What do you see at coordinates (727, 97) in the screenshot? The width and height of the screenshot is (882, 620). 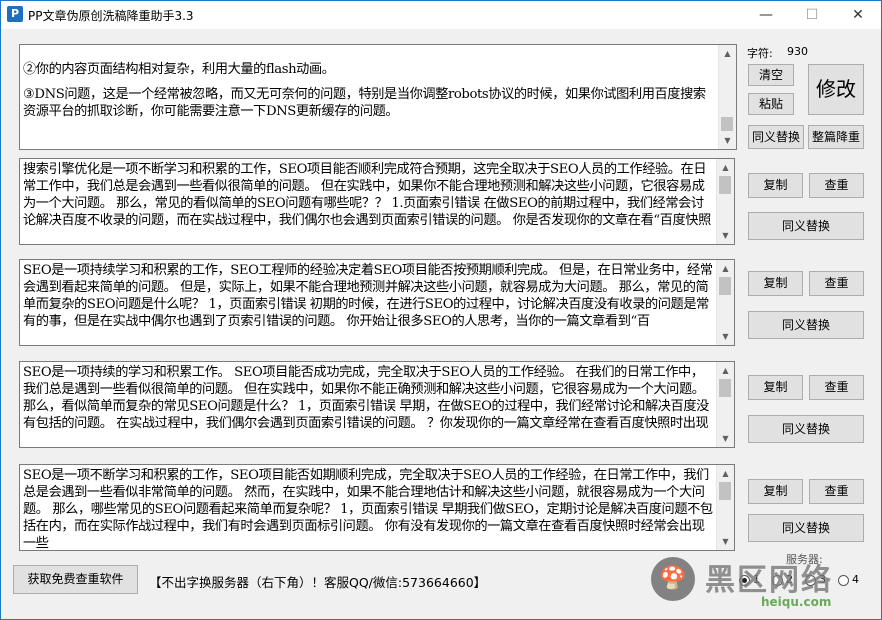 I see `editor-scrollbar: ▲ ▼` at bounding box center [727, 97].